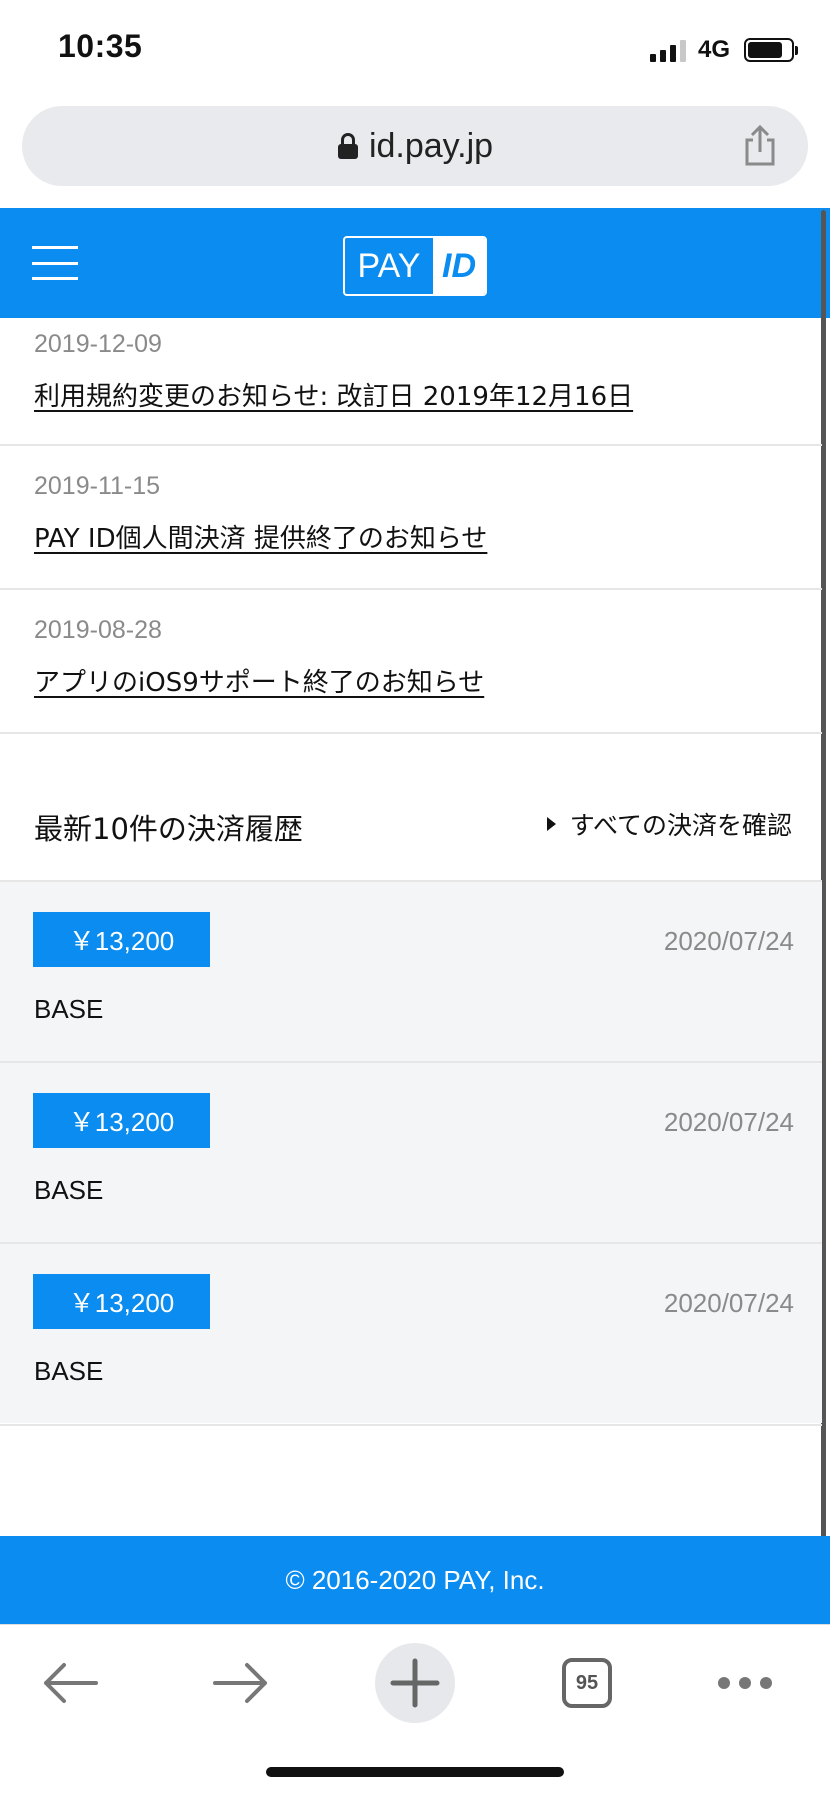 The image size is (830, 1797). I want to click on view-all-payments-label: すべての決済を確認, so click(680, 825).